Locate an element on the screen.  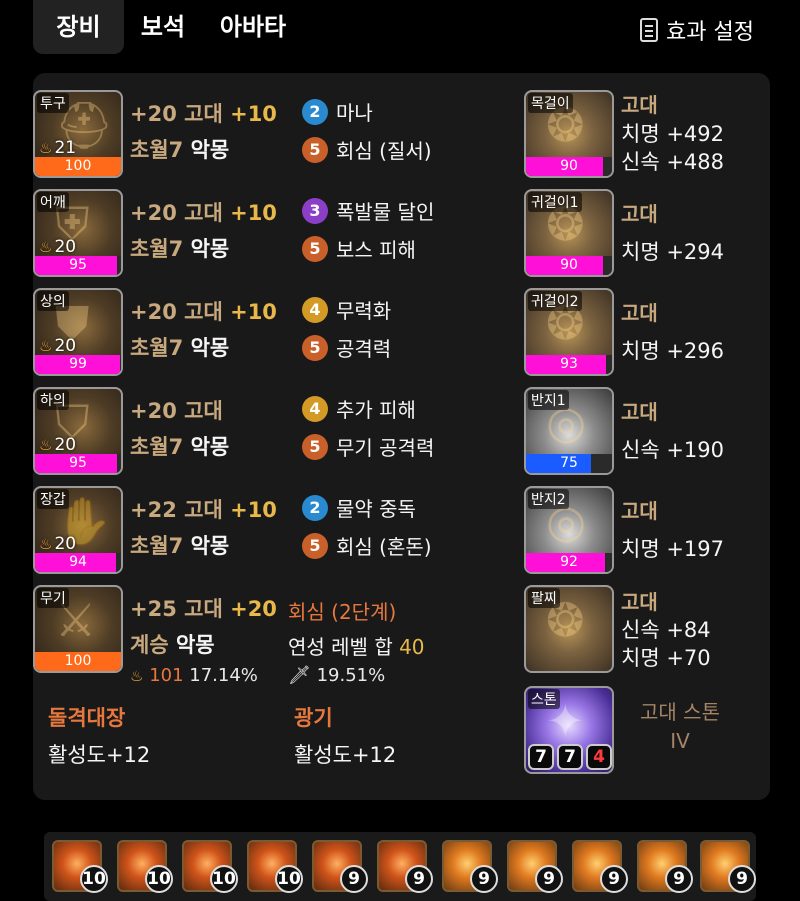
slot-label: 반지2 is located at coordinates (548, 499).